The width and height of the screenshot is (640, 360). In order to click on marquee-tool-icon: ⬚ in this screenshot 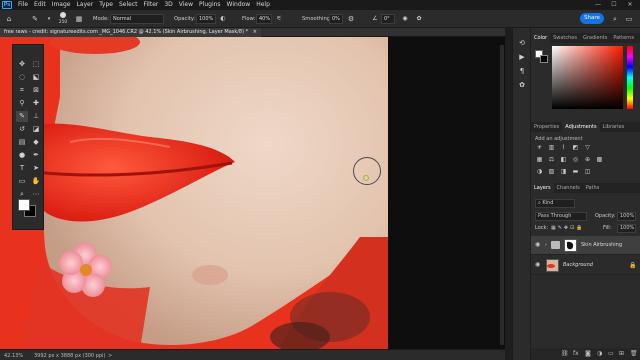, I will do `click(36, 64)`.